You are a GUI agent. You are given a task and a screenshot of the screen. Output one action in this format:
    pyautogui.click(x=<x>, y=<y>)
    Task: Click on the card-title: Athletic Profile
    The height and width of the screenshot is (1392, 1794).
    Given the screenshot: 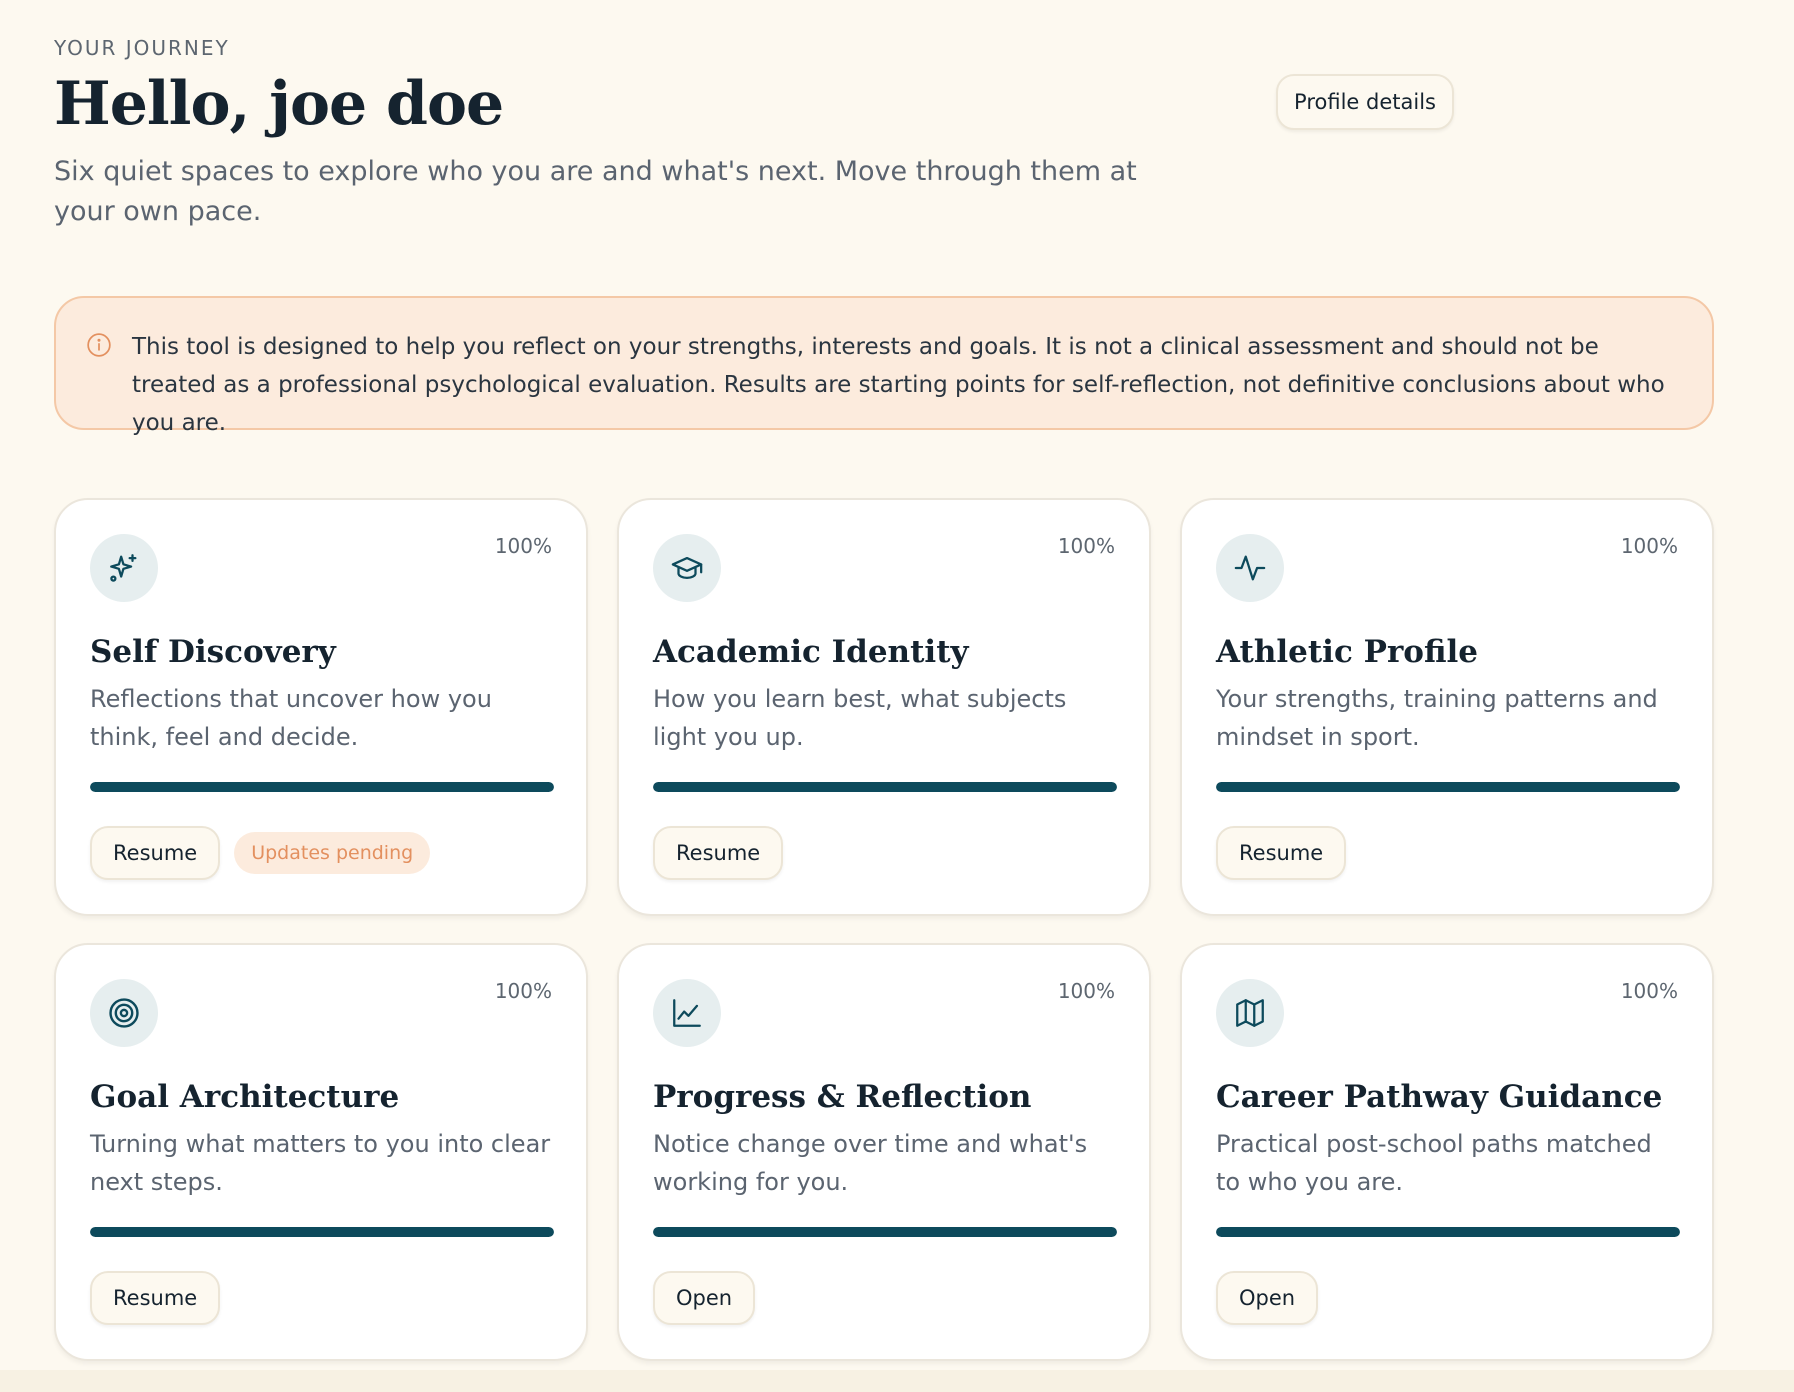 What is the action you would take?
    pyautogui.click(x=1347, y=652)
    